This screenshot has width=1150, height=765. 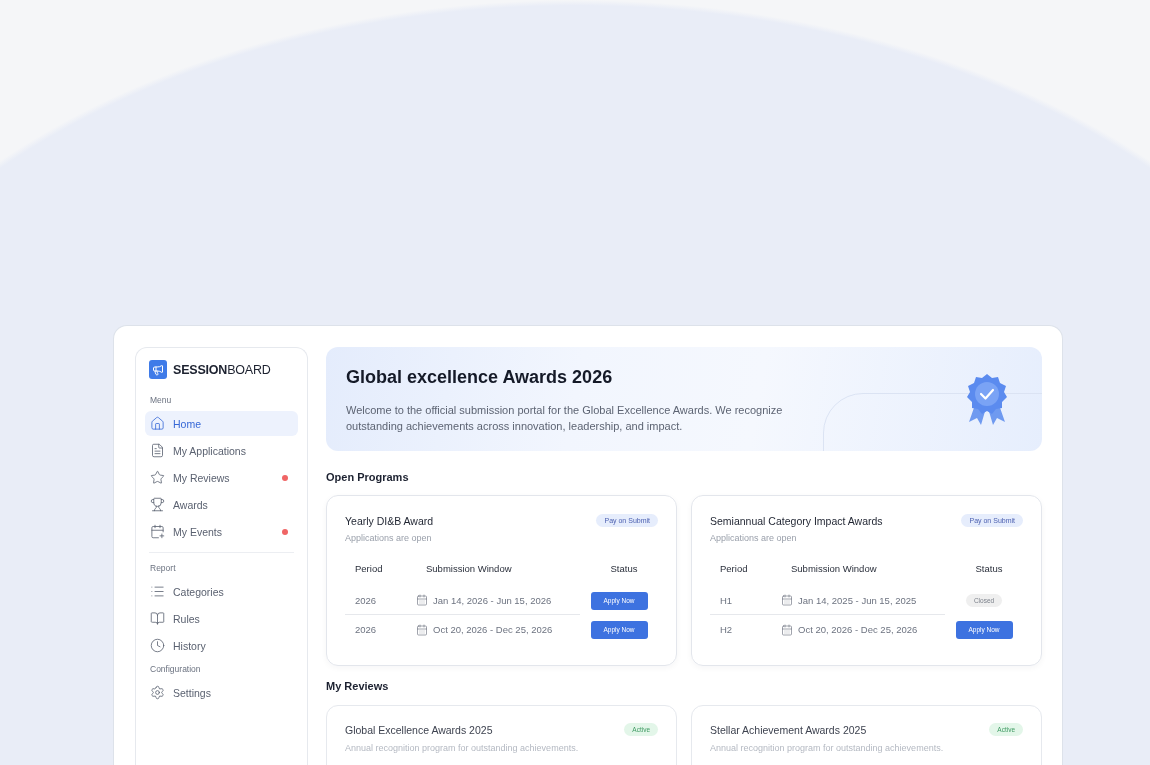 I want to click on sidebar-item: My Reviews, so click(x=221, y=477).